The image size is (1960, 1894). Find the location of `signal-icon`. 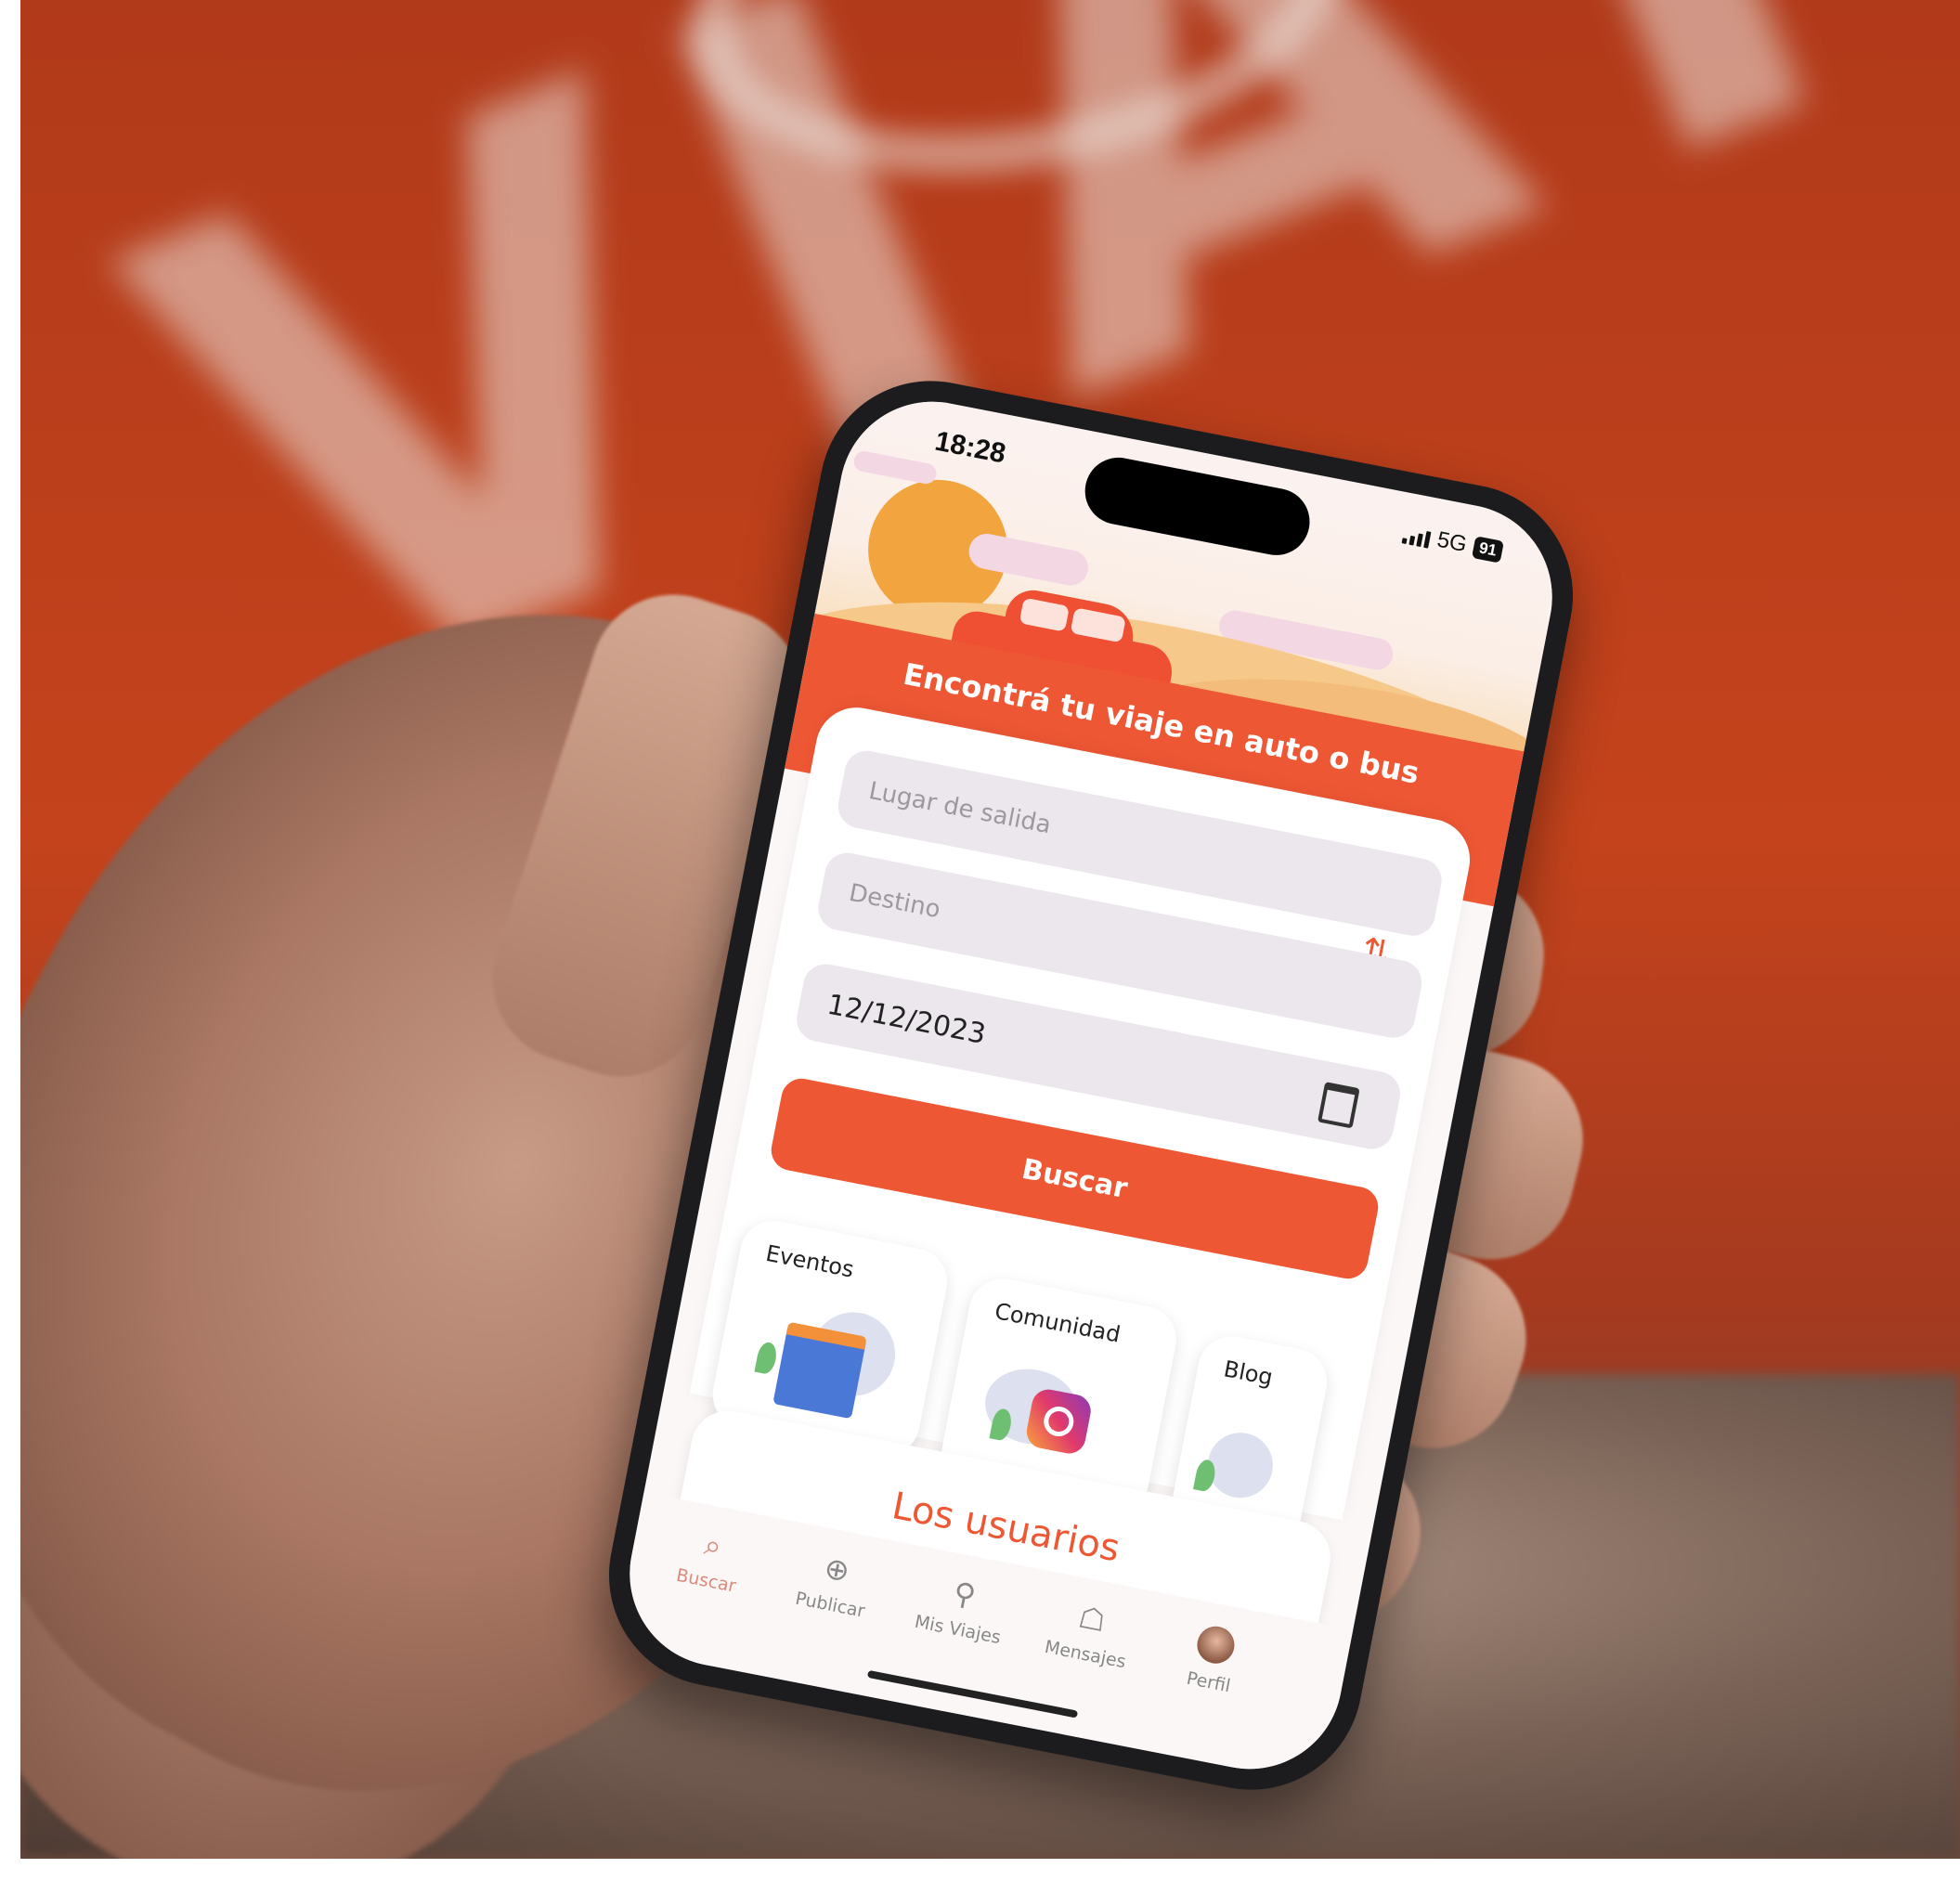

signal-icon is located at coordinates (1417, 537).